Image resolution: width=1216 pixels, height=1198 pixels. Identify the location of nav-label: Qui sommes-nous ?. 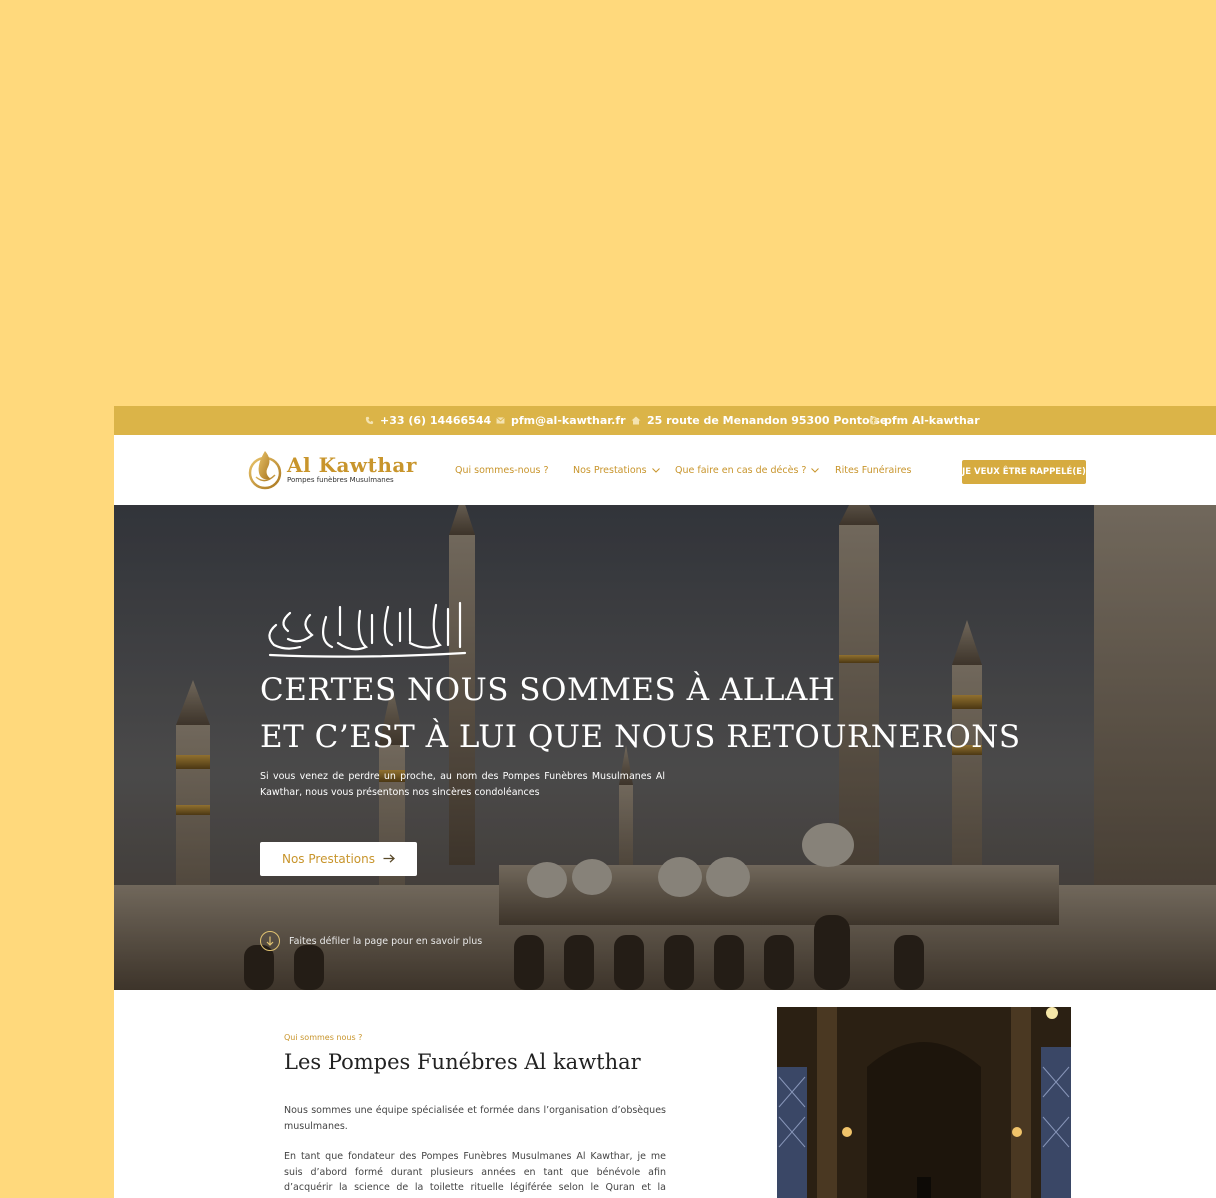
(502, 470).